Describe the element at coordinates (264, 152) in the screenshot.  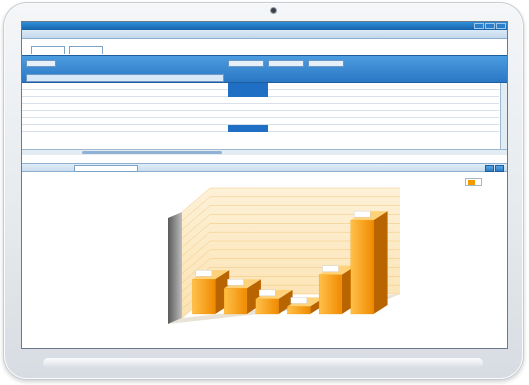
I see `grid-horizontal-scrollbar` at that location.